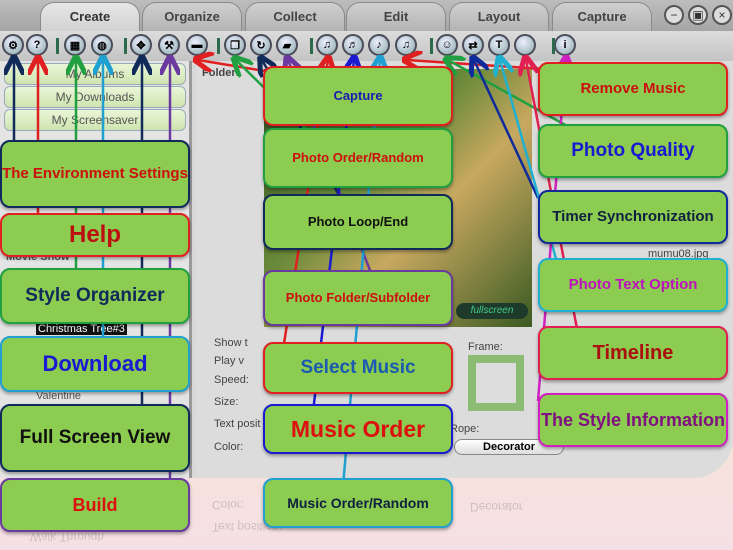  Describe the element at coordinates (75, 45) in the screenshot. I see `style-organizer-icon: ▦` at that location.